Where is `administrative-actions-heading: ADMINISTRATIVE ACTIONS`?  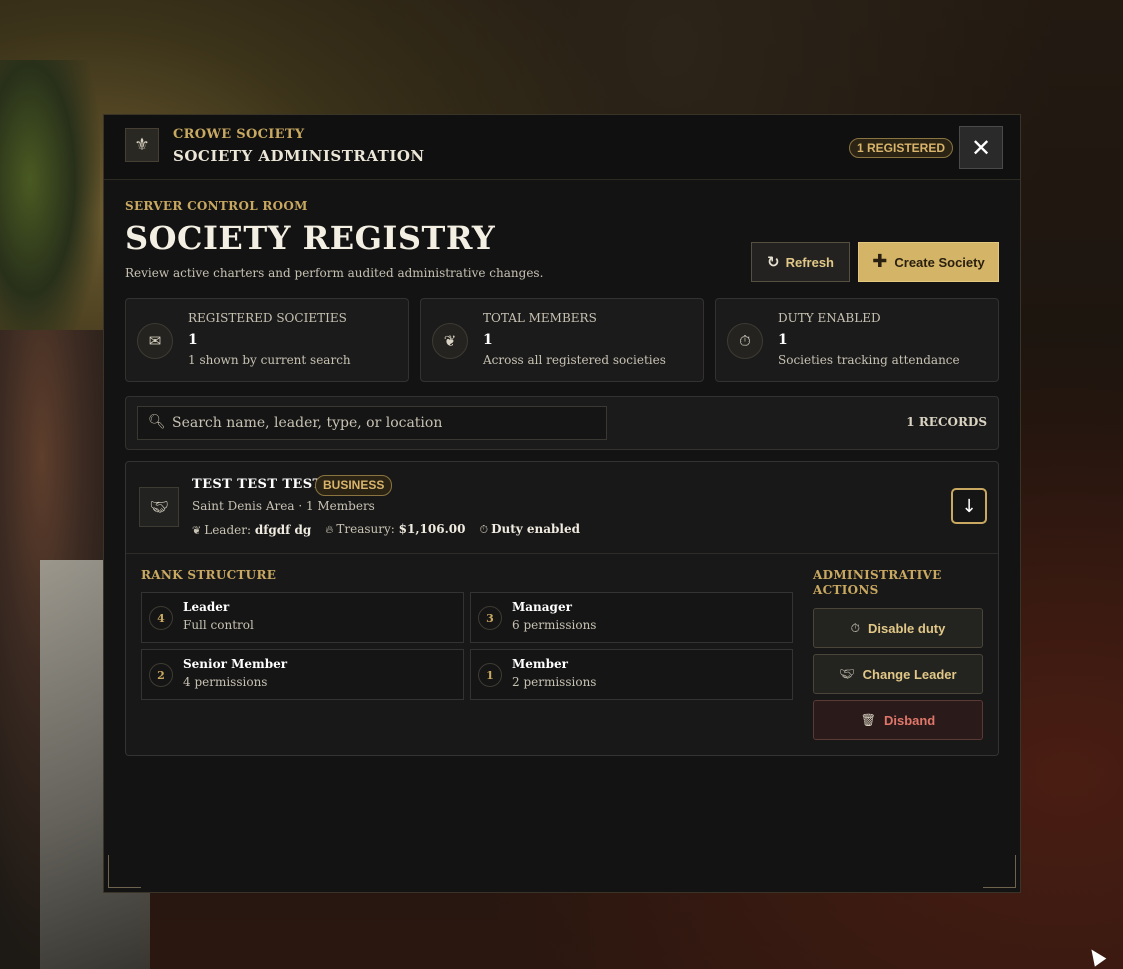 administrative-actions-heading: ADMINISTRATIVE ACTIONS is located at coordinates (877, 582).